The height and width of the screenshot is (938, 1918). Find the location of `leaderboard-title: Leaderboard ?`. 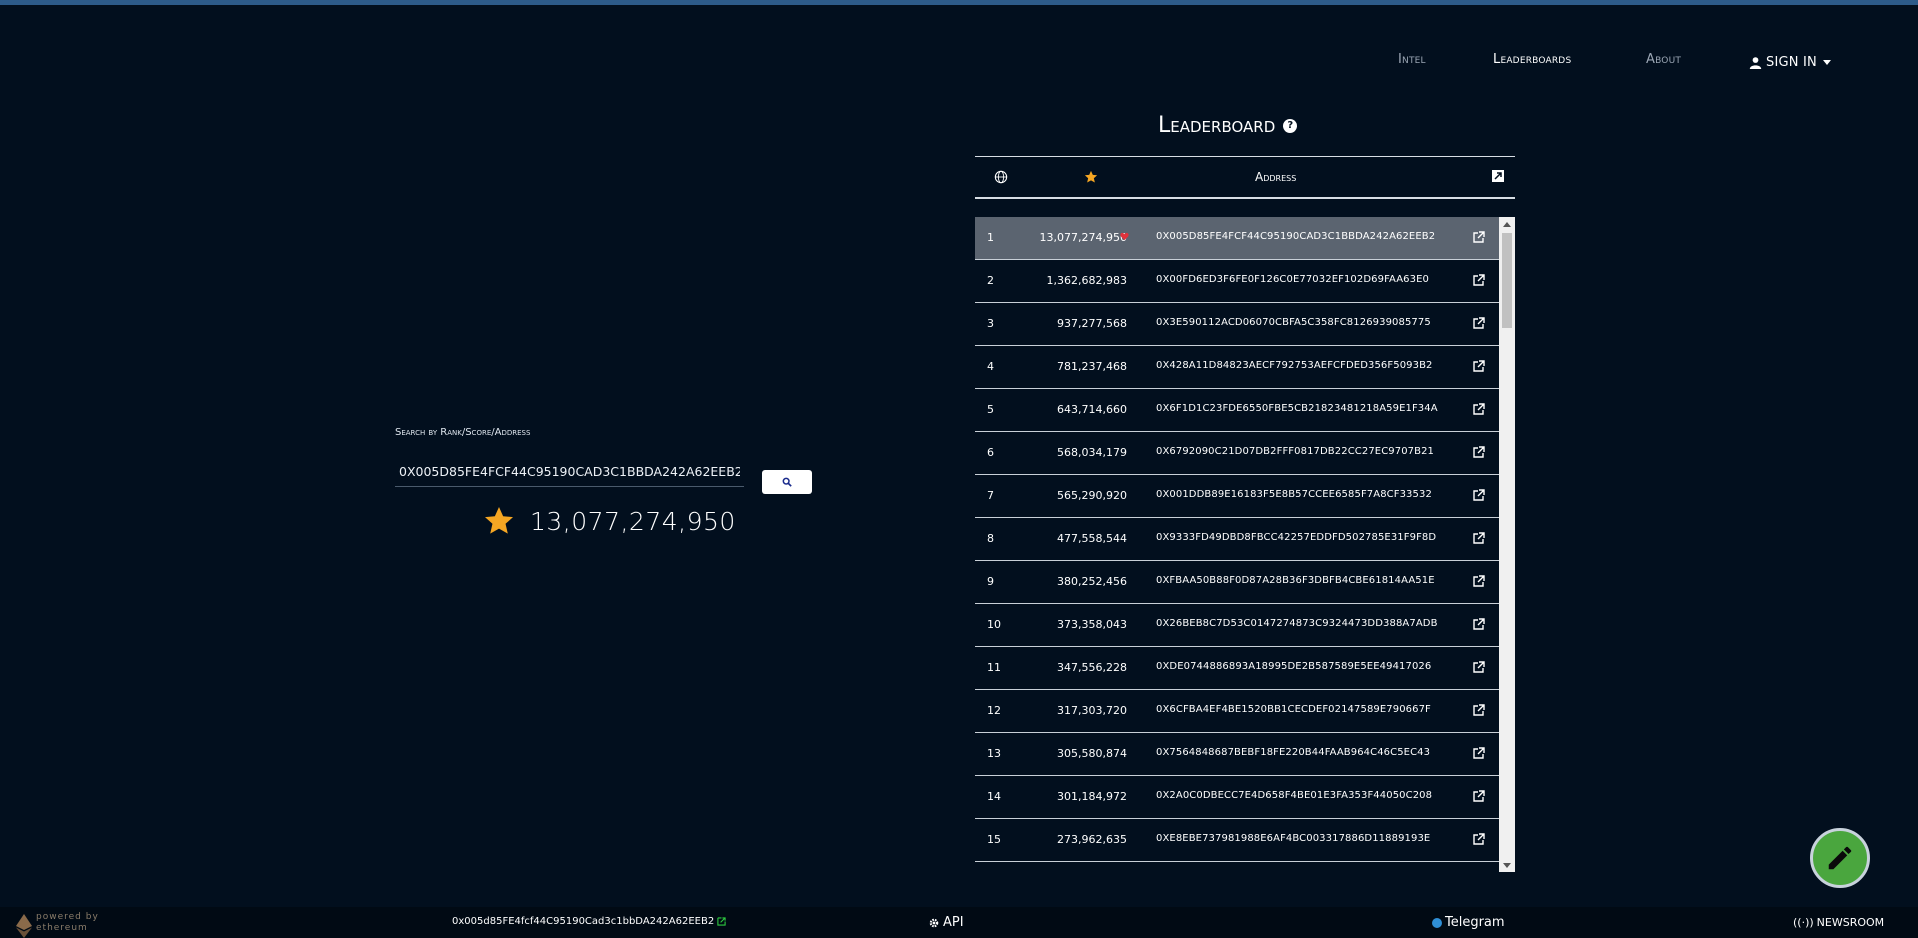

leaderboard-title: Leaderboard ? is located at coordinates (1228, 125).